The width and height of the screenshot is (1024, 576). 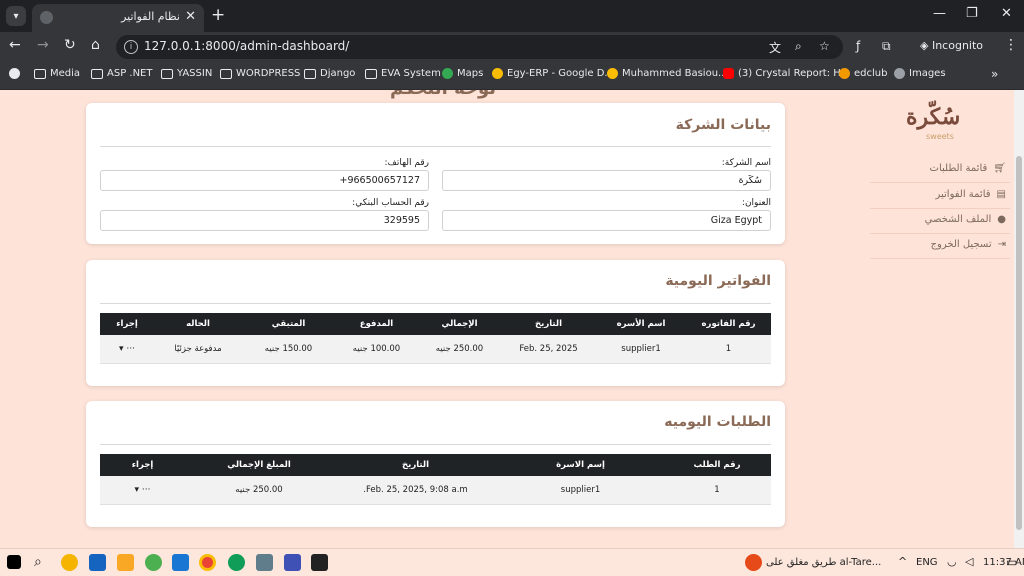 I want to click on page-scrollbar, so click(x=1019, y=319).